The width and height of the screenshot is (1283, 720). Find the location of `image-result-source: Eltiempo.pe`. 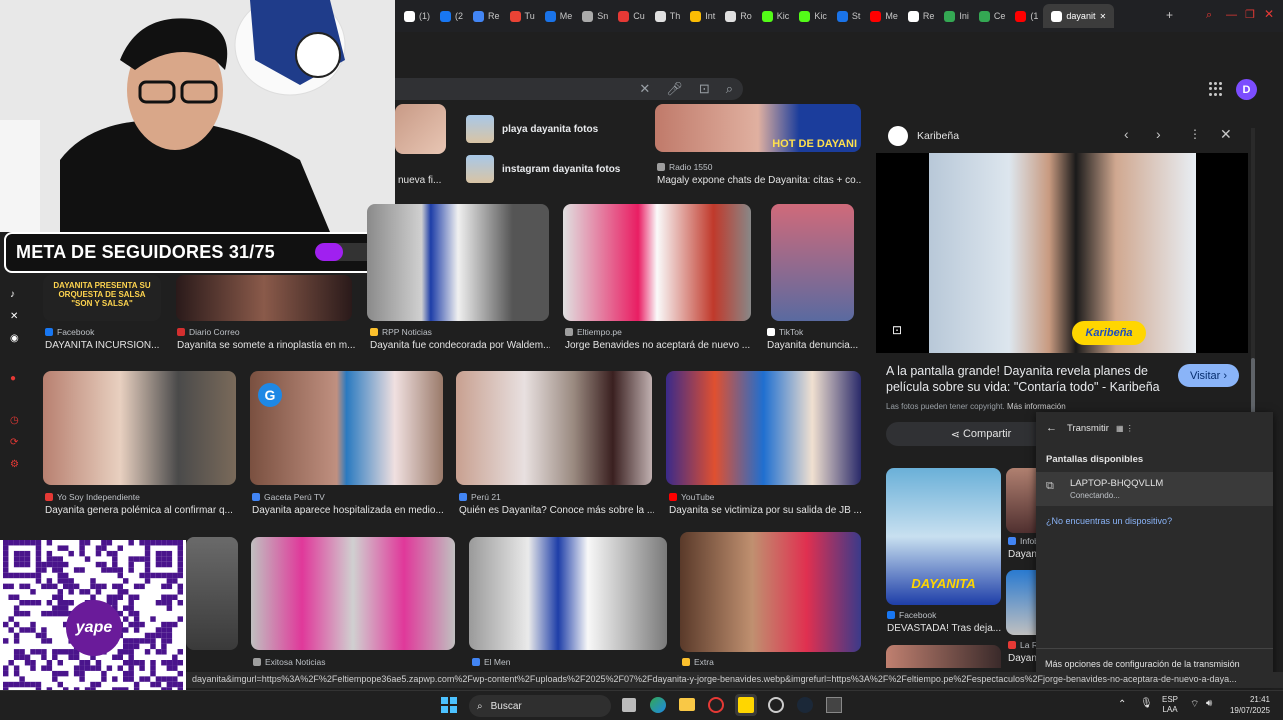

image-result-source: Eltiempo.pe is located at coordinates (593, 332).